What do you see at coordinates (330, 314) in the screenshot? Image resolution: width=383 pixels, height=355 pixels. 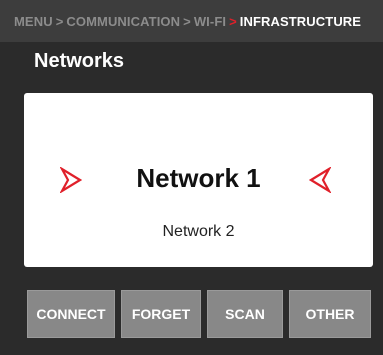 I see `other-button: OTHER` at bounding box center [330, 314].